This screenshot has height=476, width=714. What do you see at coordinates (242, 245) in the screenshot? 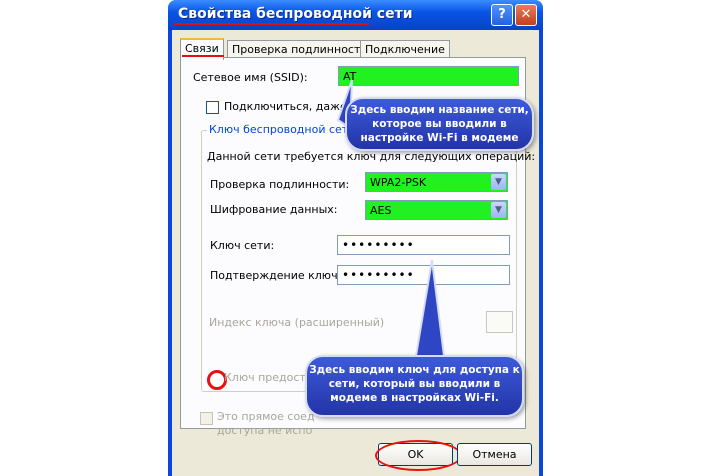
I see `network-key-label: Ключ сети:` at bounding box center [242, 245].